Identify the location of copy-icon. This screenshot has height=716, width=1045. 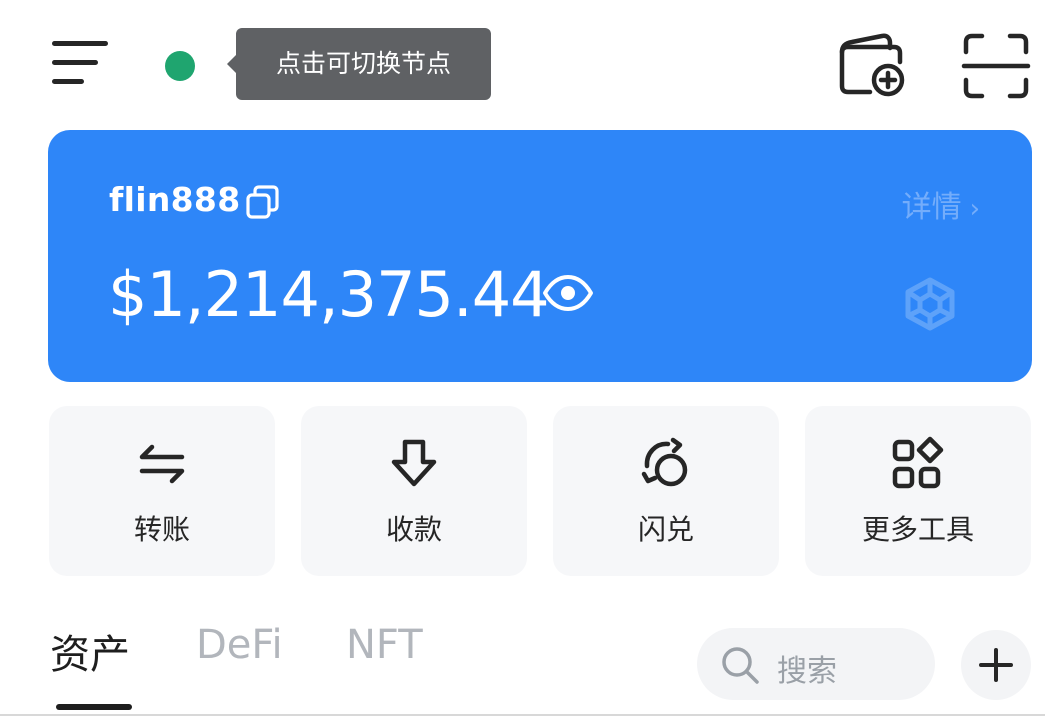
(262, 202).